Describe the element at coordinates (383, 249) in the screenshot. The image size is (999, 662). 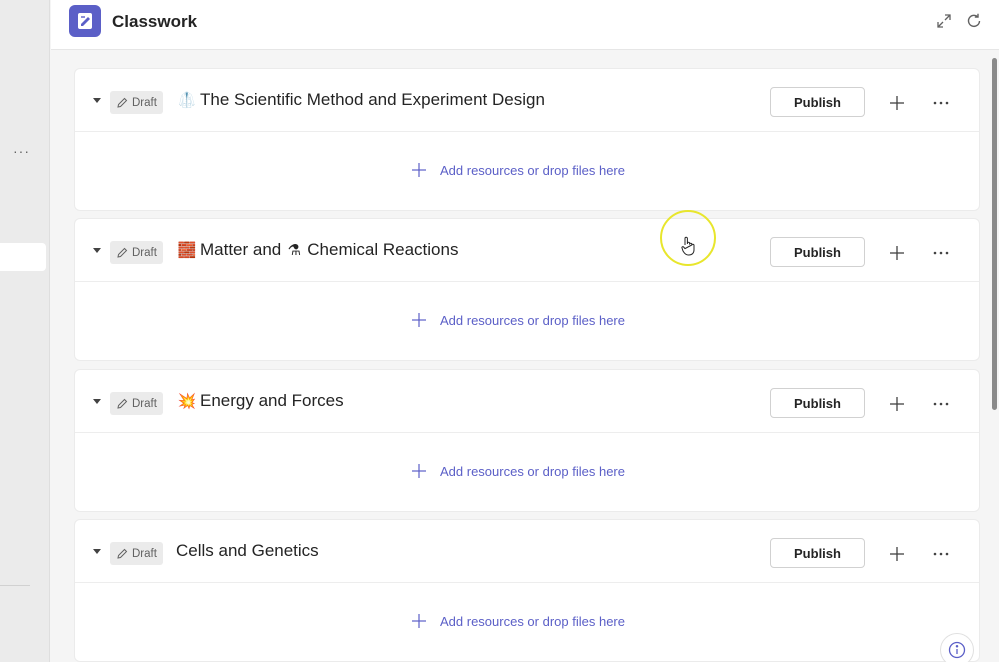
I see `module-title-text: Chemical Reactions` at that location.